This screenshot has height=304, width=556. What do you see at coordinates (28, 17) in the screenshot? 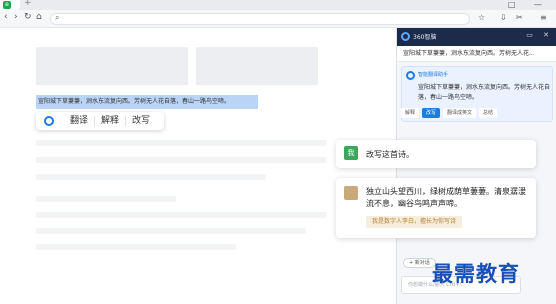
I see `refresh-icon: ↻` at bounding box center [28, 17].